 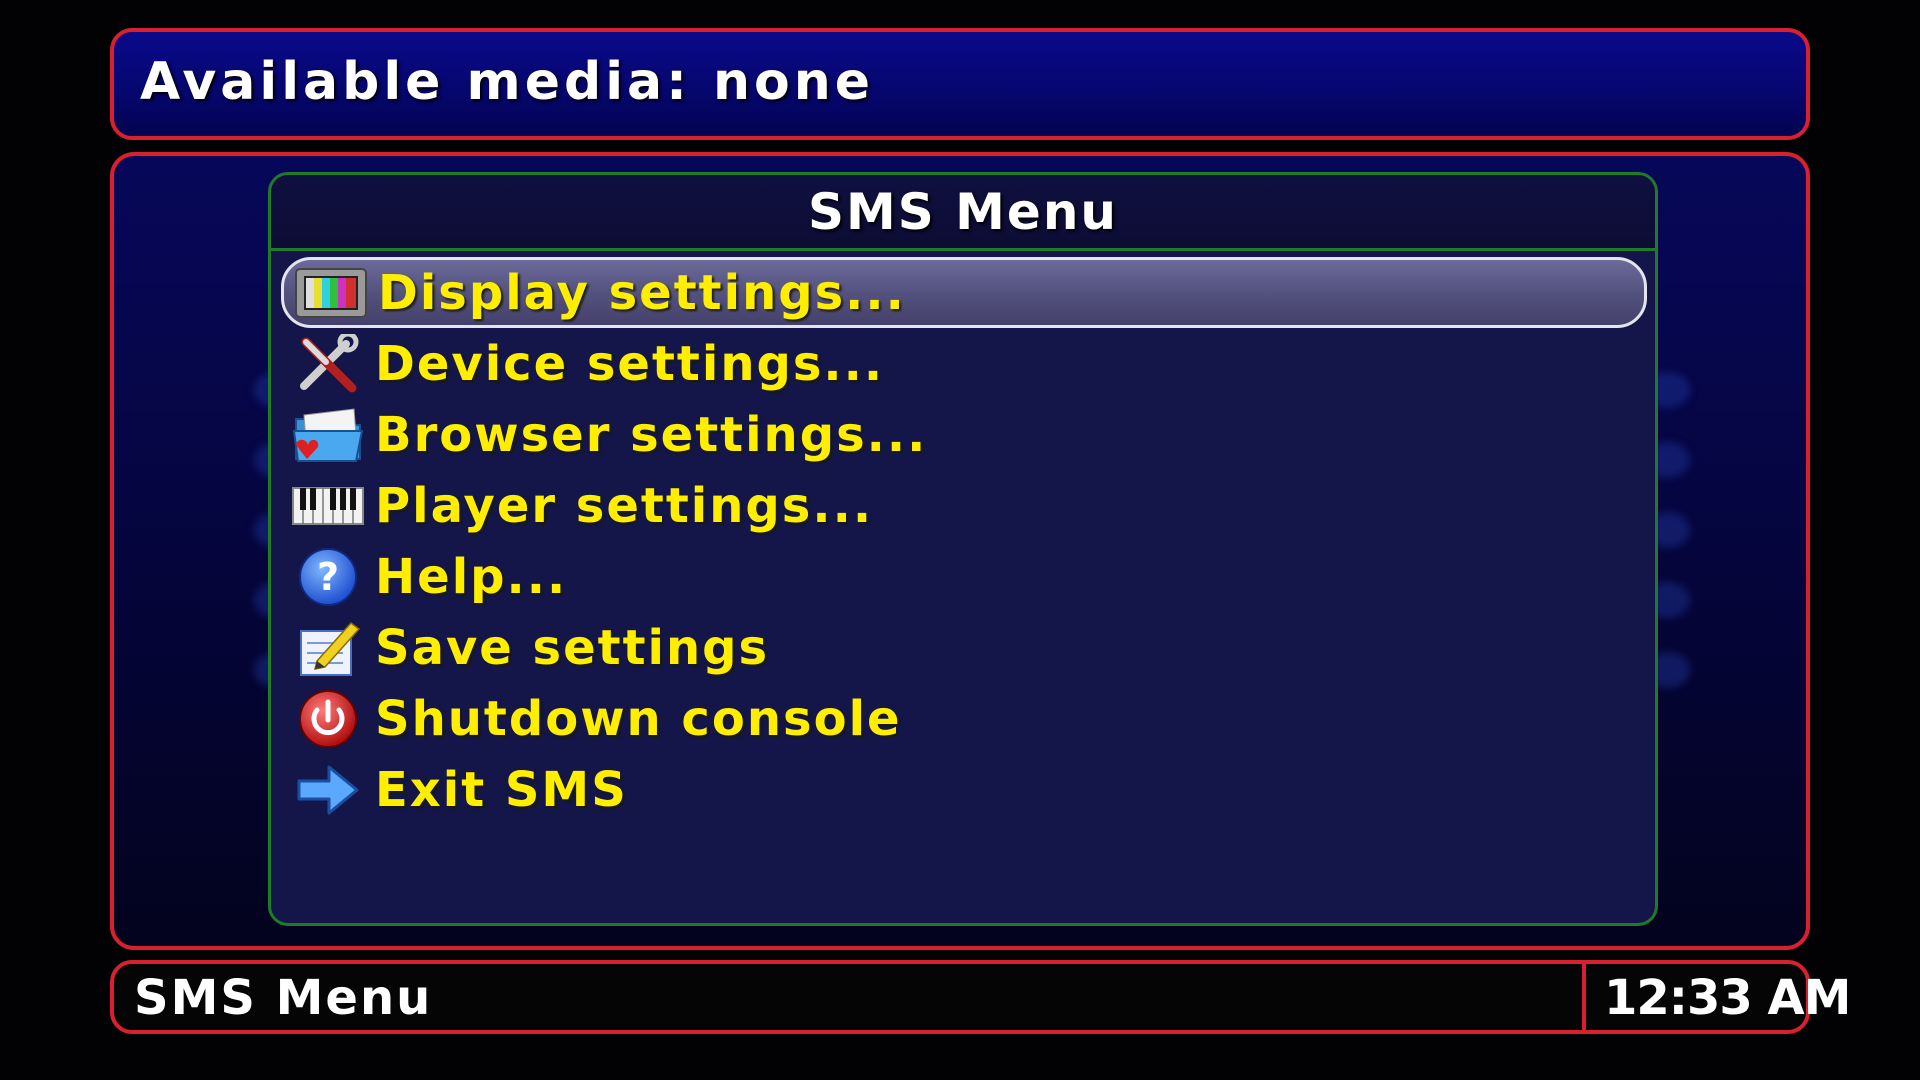 I want to click on save-notepad-icon, so click(x=328, y=648).